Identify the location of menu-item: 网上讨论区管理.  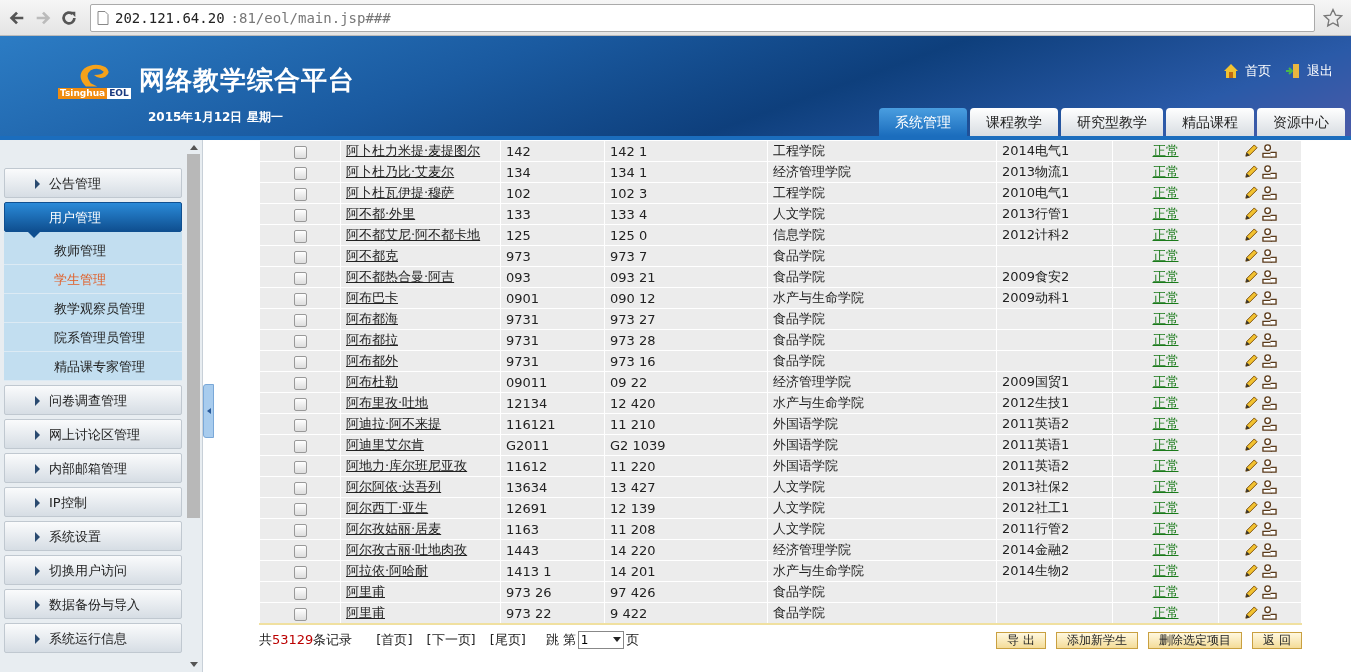
(93, 434).